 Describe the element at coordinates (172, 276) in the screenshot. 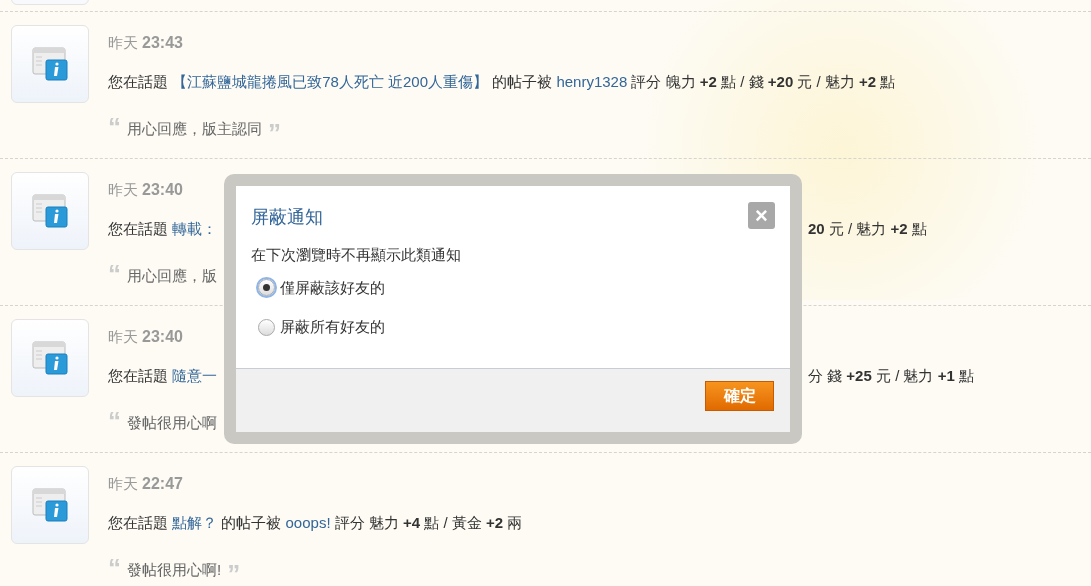

I see `comment-text: 用心回應，版` at that location.